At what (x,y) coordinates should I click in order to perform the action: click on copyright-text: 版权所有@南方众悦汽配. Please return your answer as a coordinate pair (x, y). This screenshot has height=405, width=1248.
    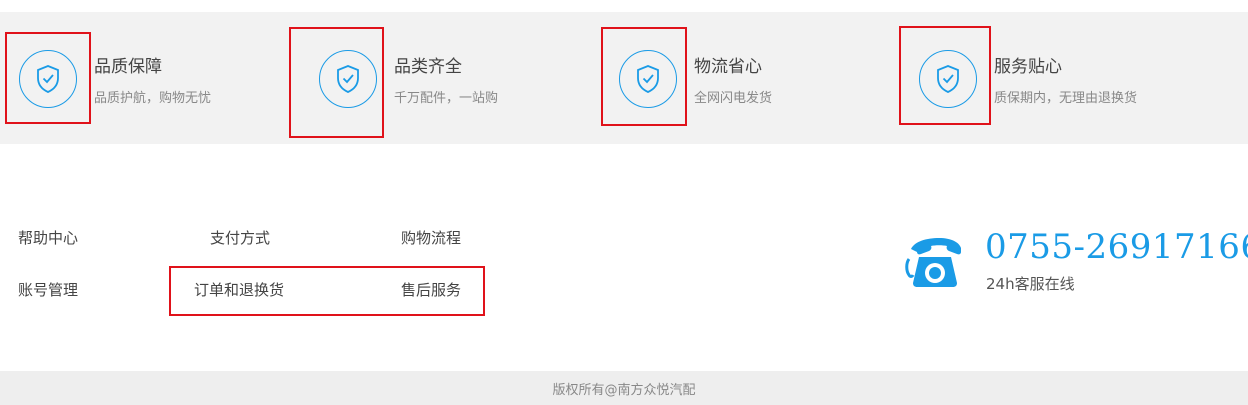
    Looking at the image, I should click on (624, 390).